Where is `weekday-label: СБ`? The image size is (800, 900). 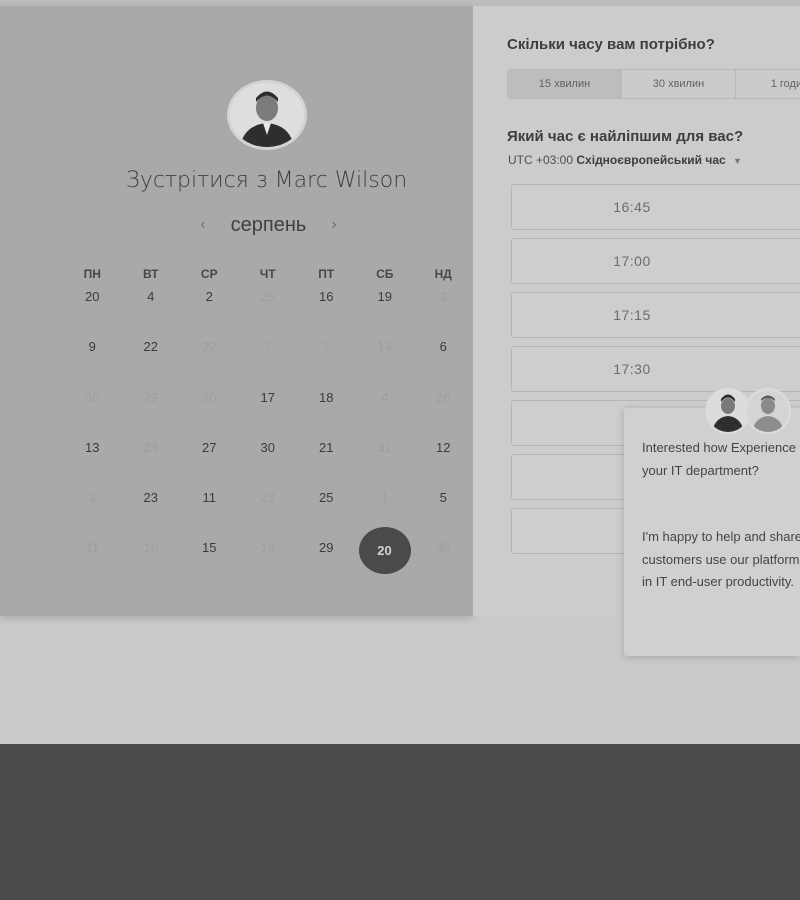
weekday-label: СБ is located at coordinates (385, 274).